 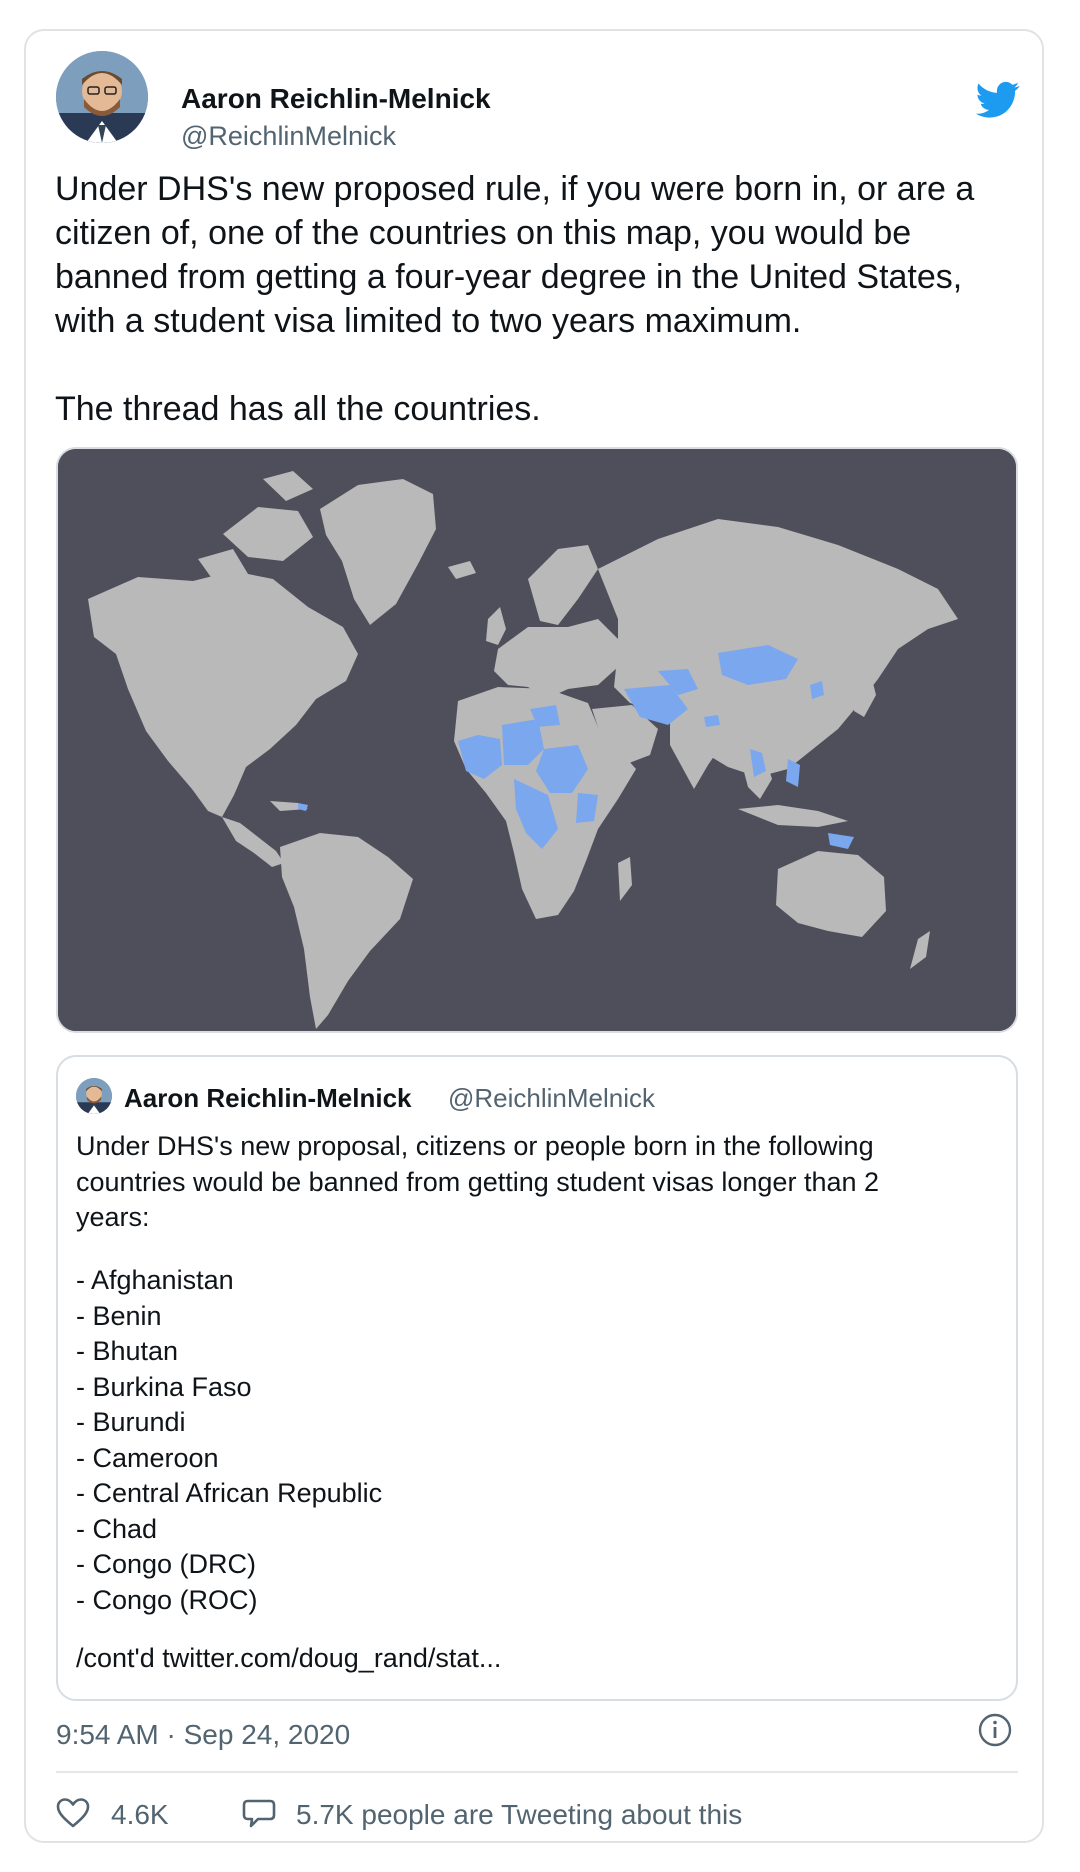 I want to click on tweeting-about-link: 5.7K people are Tweeting about this, so click(x=519, y=1815).